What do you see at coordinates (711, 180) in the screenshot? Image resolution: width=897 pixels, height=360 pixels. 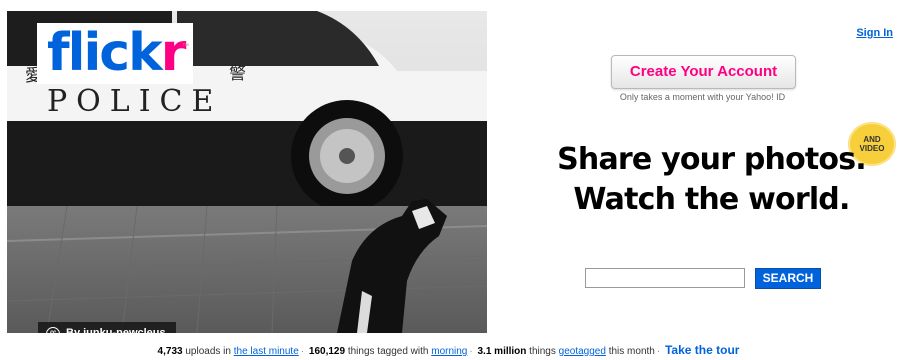 I see `tagline: Share your photos. Watch the world.` at bounding box center [711, 180].